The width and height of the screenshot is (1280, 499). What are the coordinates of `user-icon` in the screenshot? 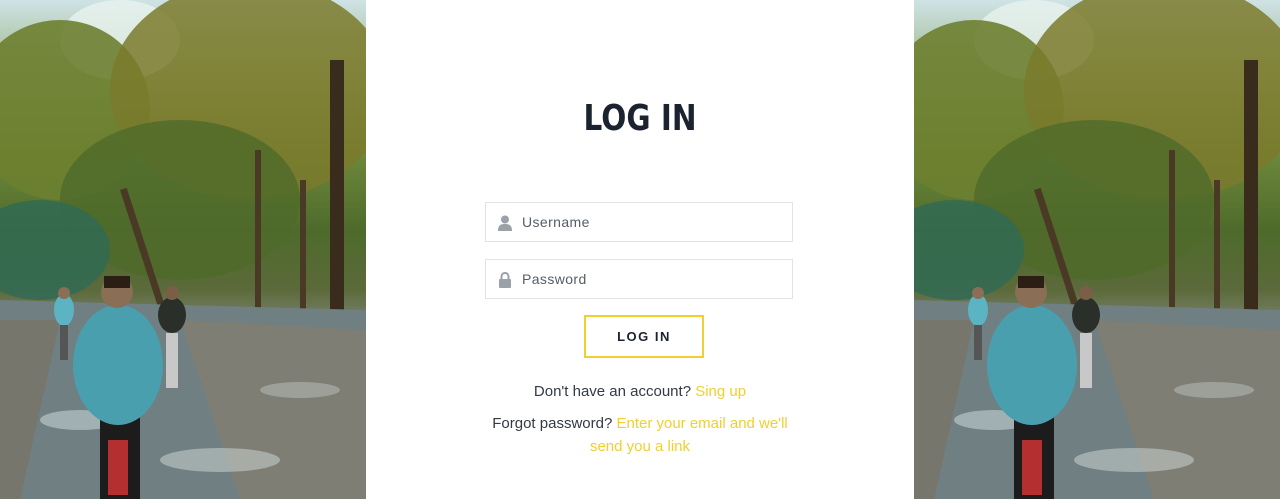 It's located at (505, 223).